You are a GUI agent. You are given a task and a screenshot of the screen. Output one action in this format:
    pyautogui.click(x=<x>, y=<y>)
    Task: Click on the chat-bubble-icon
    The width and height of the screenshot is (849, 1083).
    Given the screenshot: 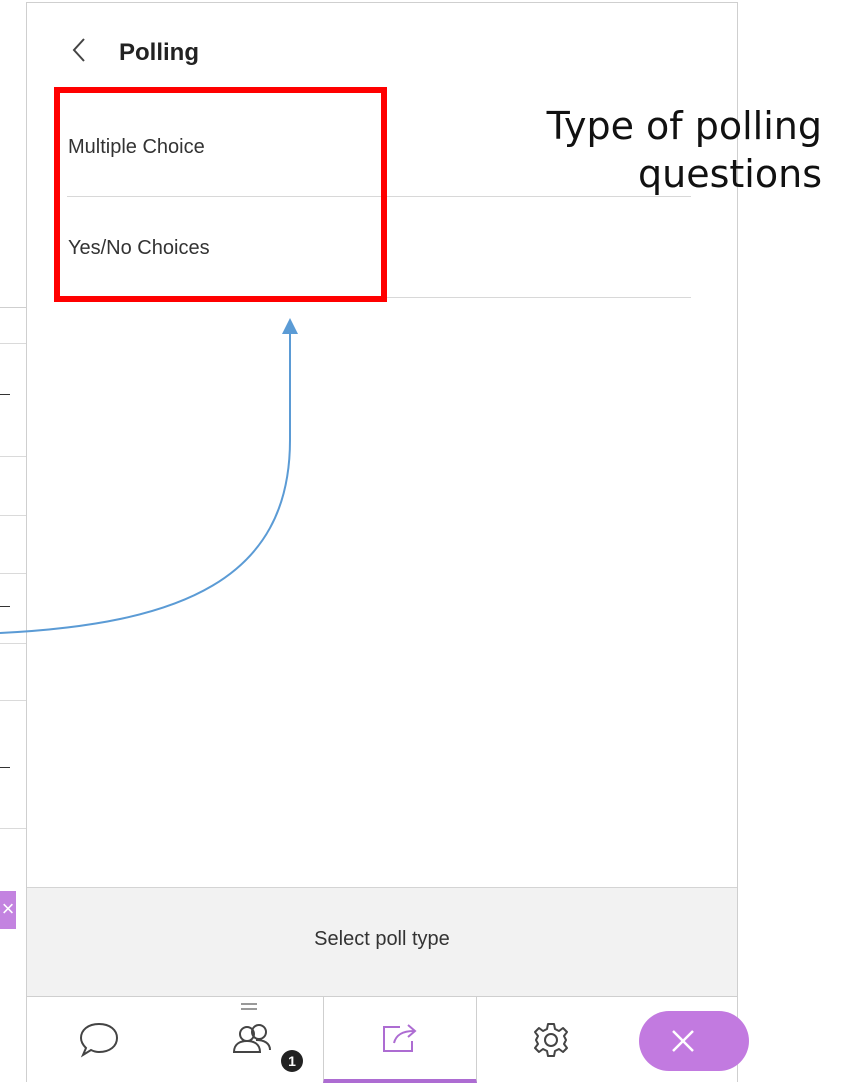 What is the action you would take?
    pyautogui.click(x=99, y=1040)
    